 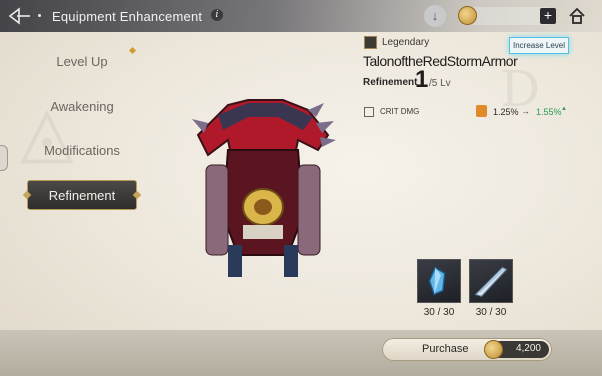 I want to click on purchase-button: Purchase 4,200, so click(x=467, y=349).